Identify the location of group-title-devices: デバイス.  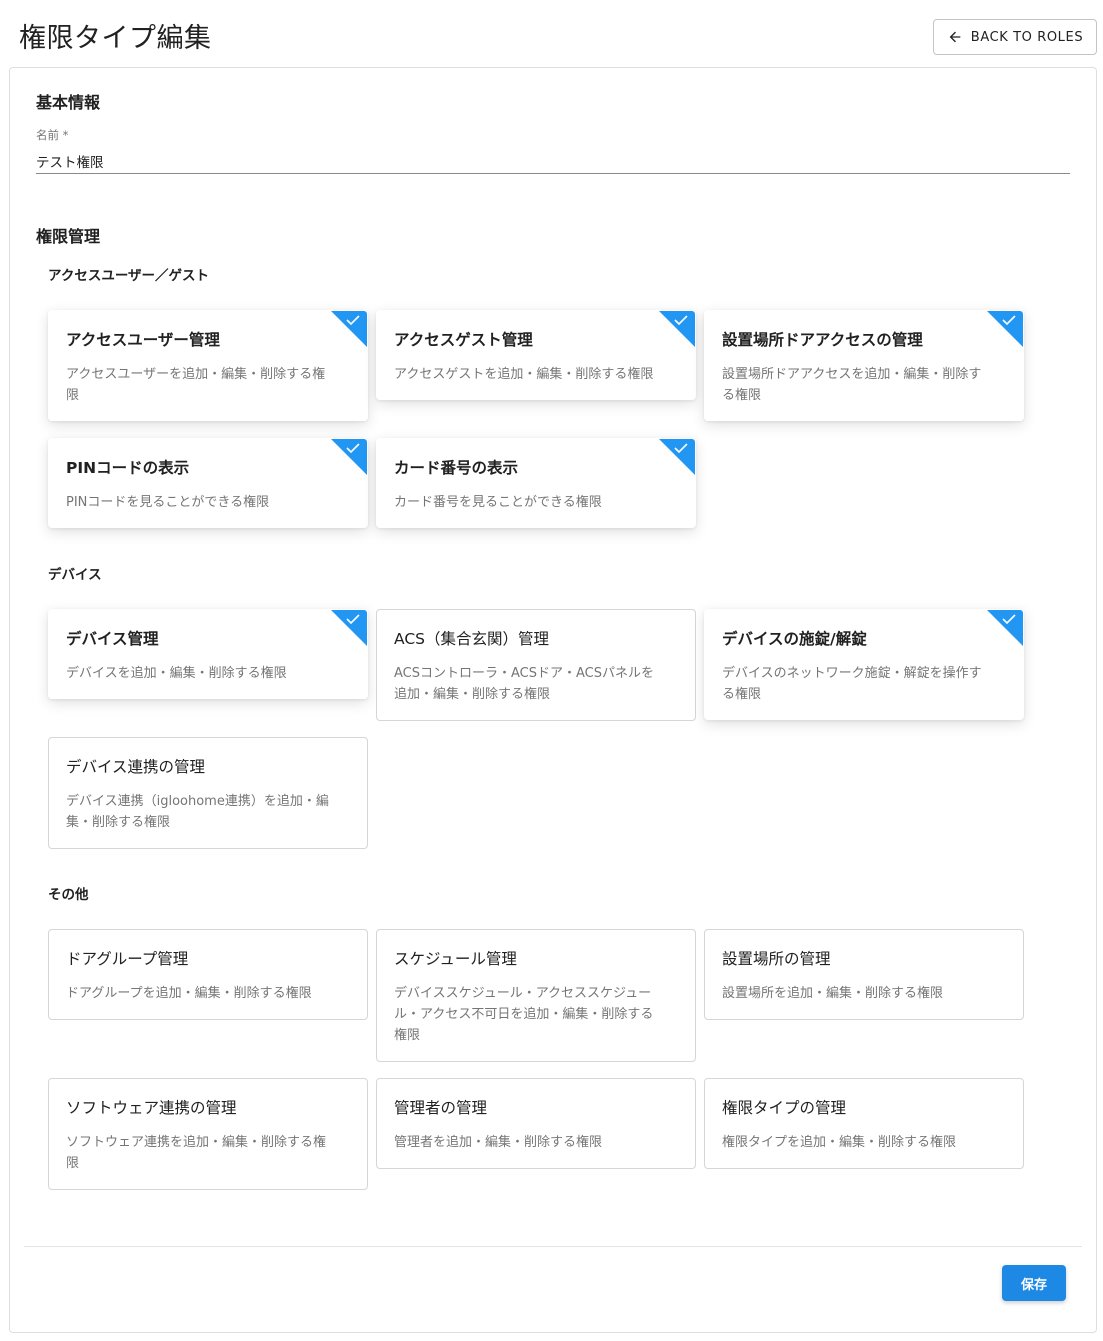
(75, 575).